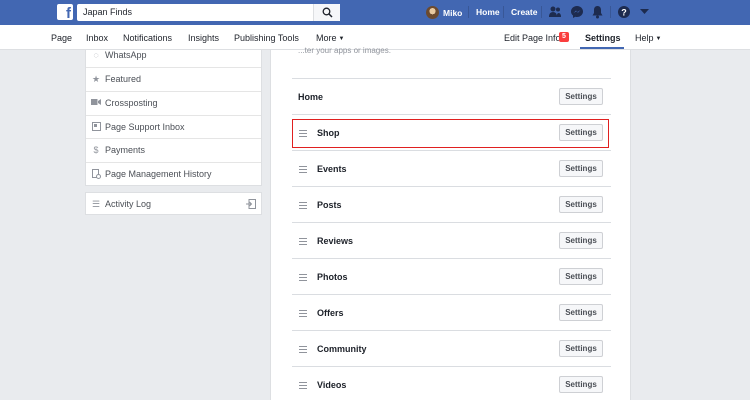  Describe the element at coordinates (251, 204) in the screenshot. I see `exit-icon` at that location.